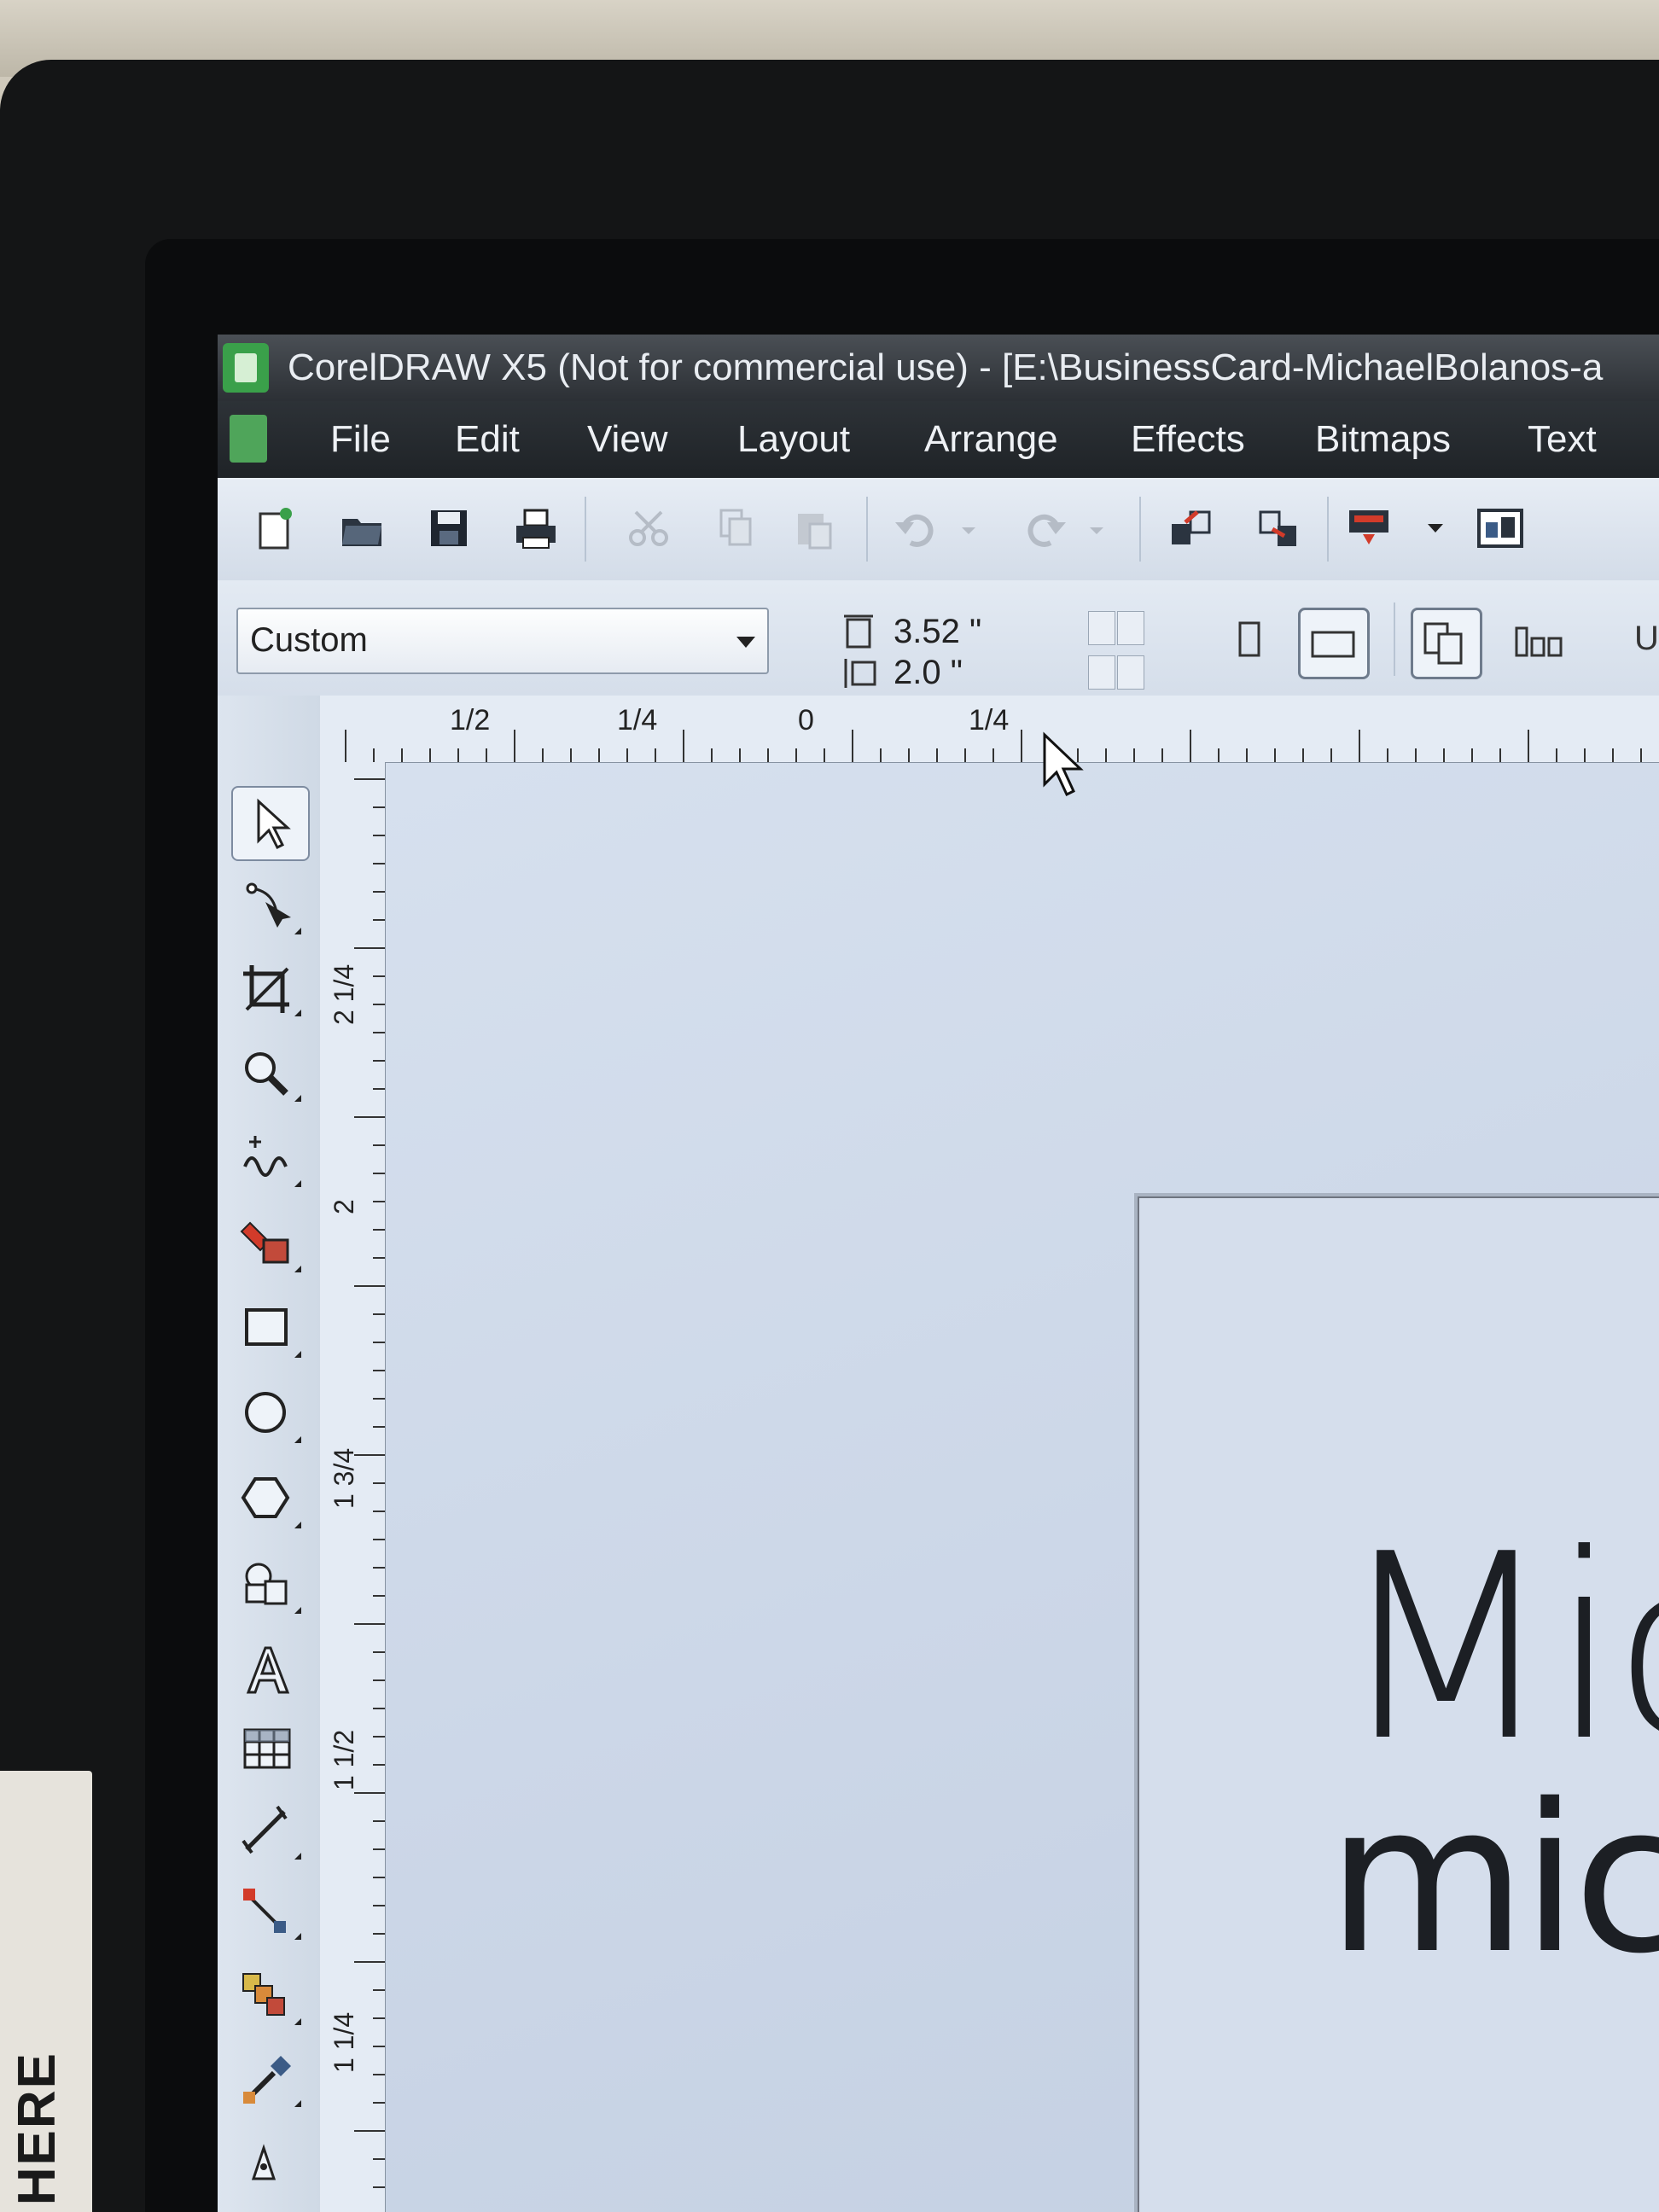 The height and width of the screenshot is (2212, 1659). What do you see at coordinates (969, 528) in the screenshot?
I see `undo-dropdown-icon` at bounding box center [969, 528].